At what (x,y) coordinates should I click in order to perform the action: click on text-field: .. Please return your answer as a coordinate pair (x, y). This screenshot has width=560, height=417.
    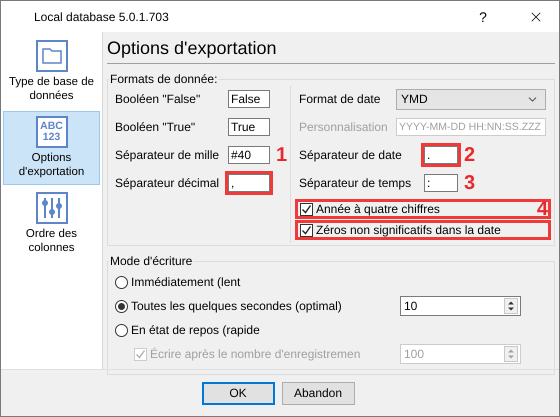
    Looking at the image, I should click on (441, 155).